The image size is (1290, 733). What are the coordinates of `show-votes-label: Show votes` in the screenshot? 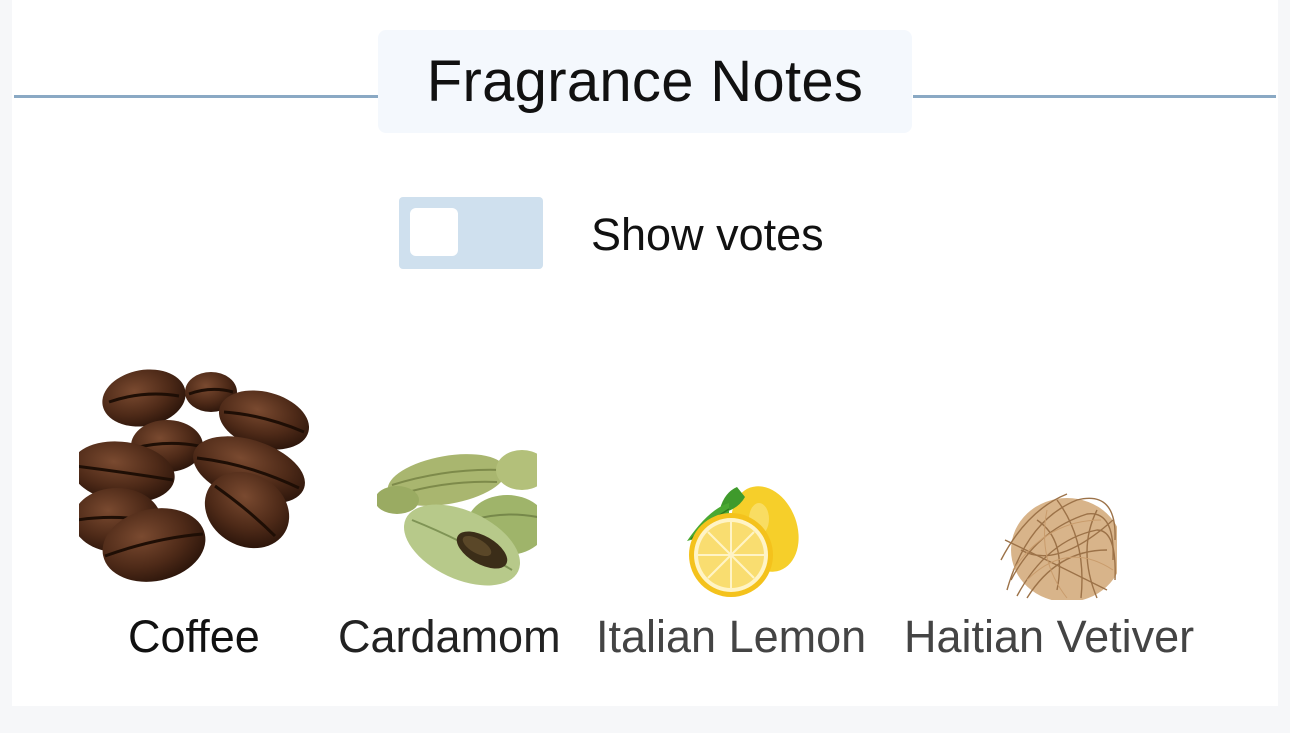 It's located at (707, 235).